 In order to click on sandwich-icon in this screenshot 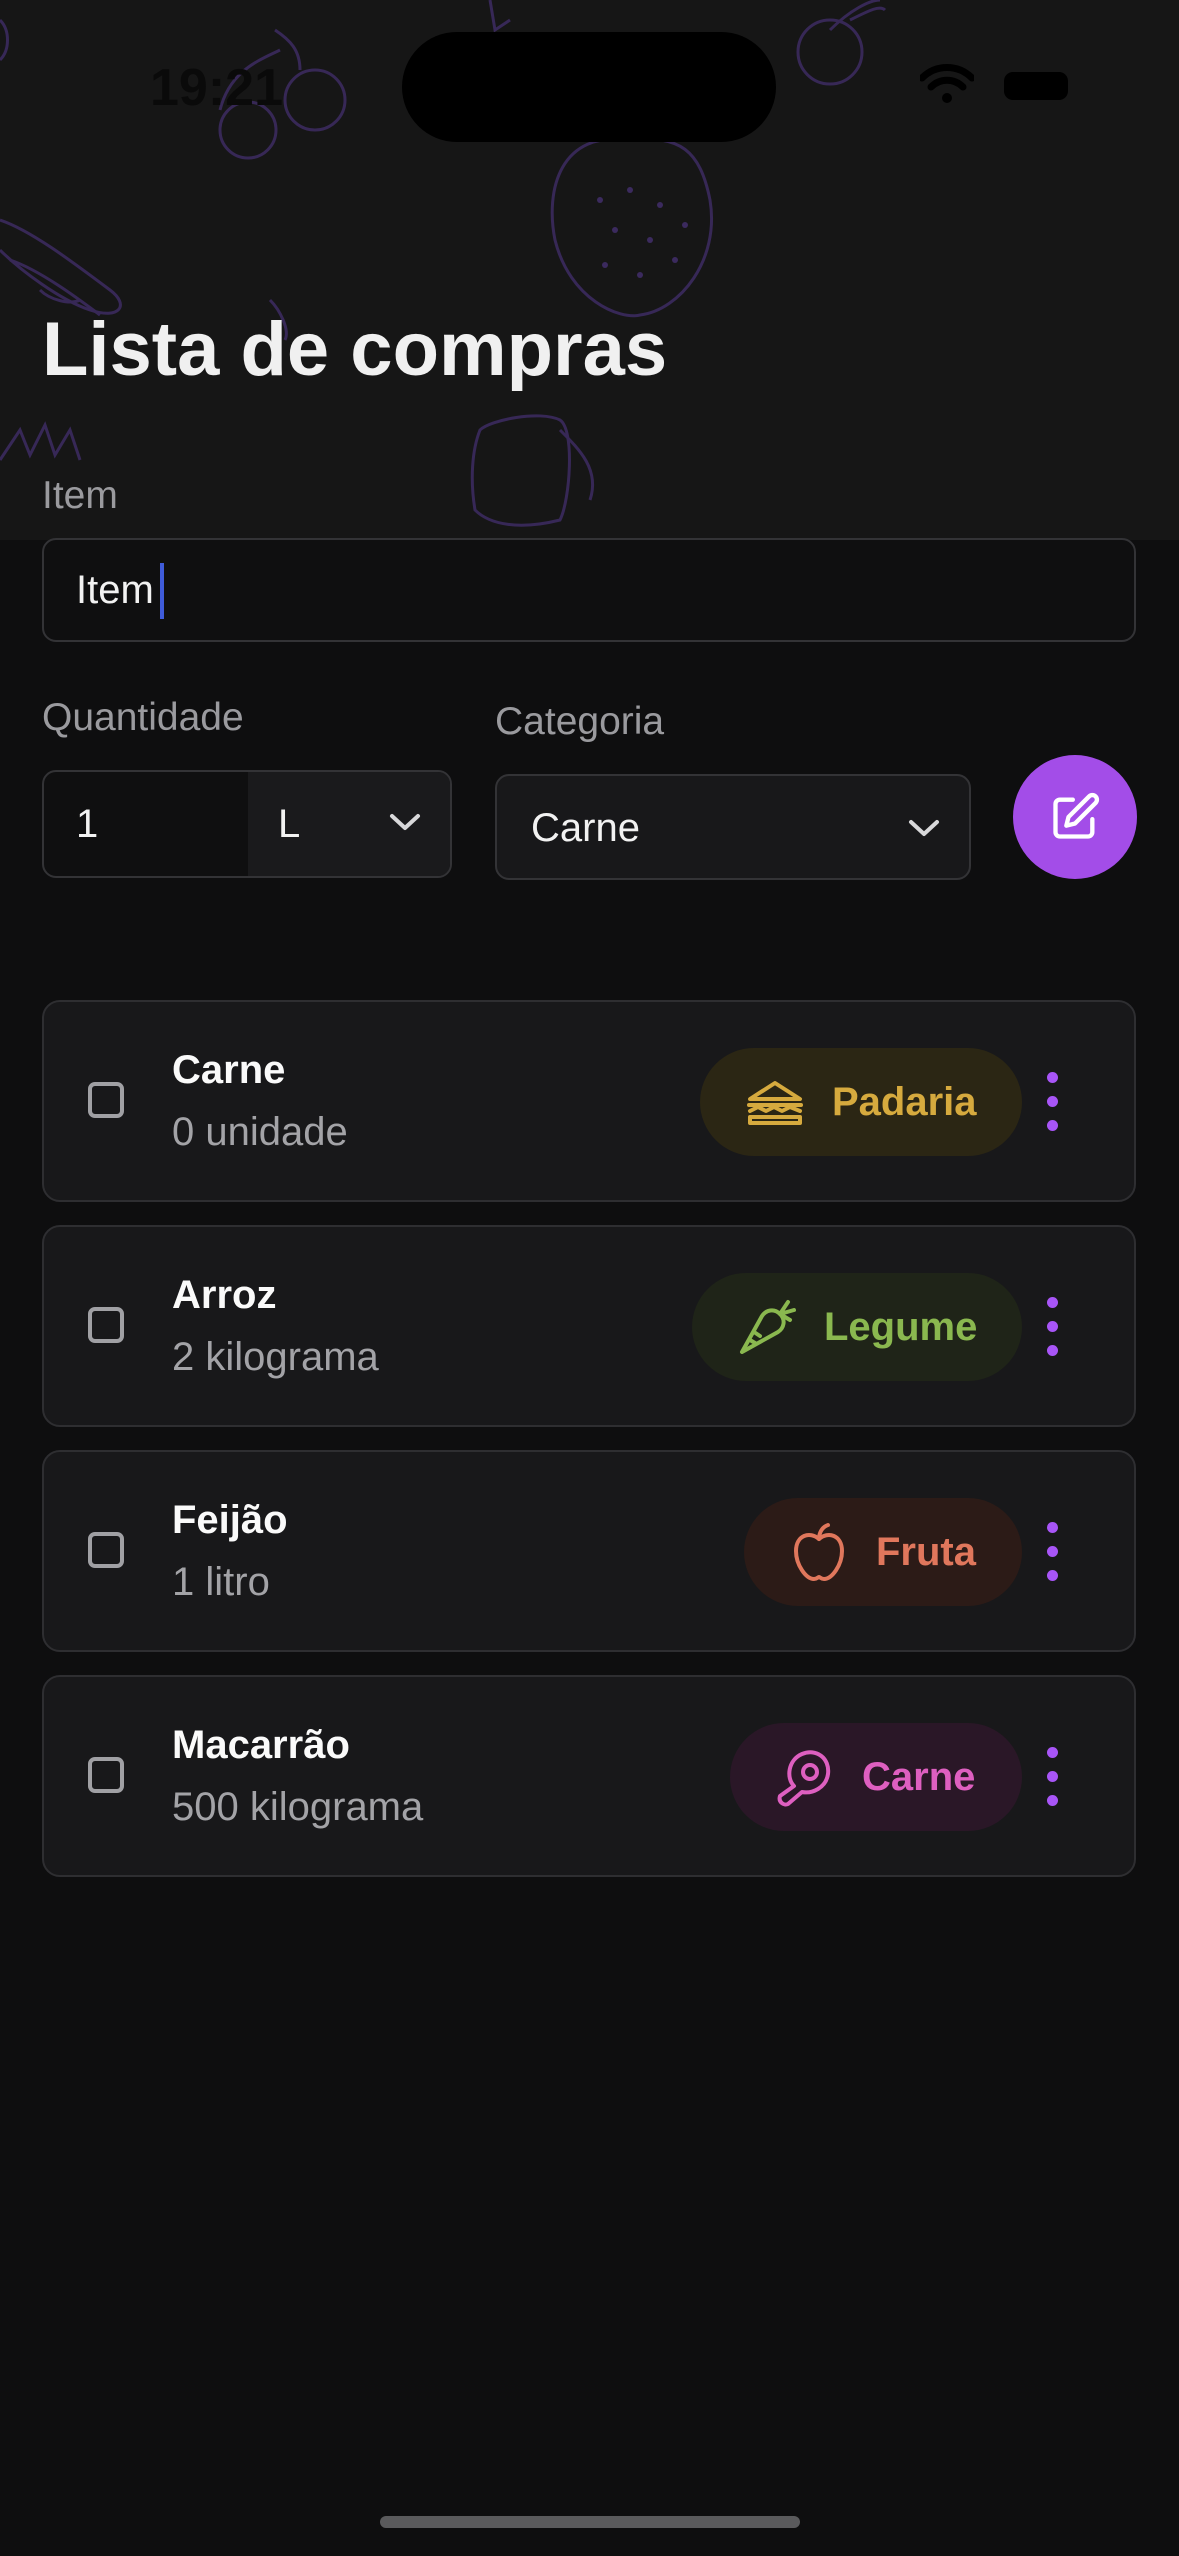, I will do `click(775, 1103)`.